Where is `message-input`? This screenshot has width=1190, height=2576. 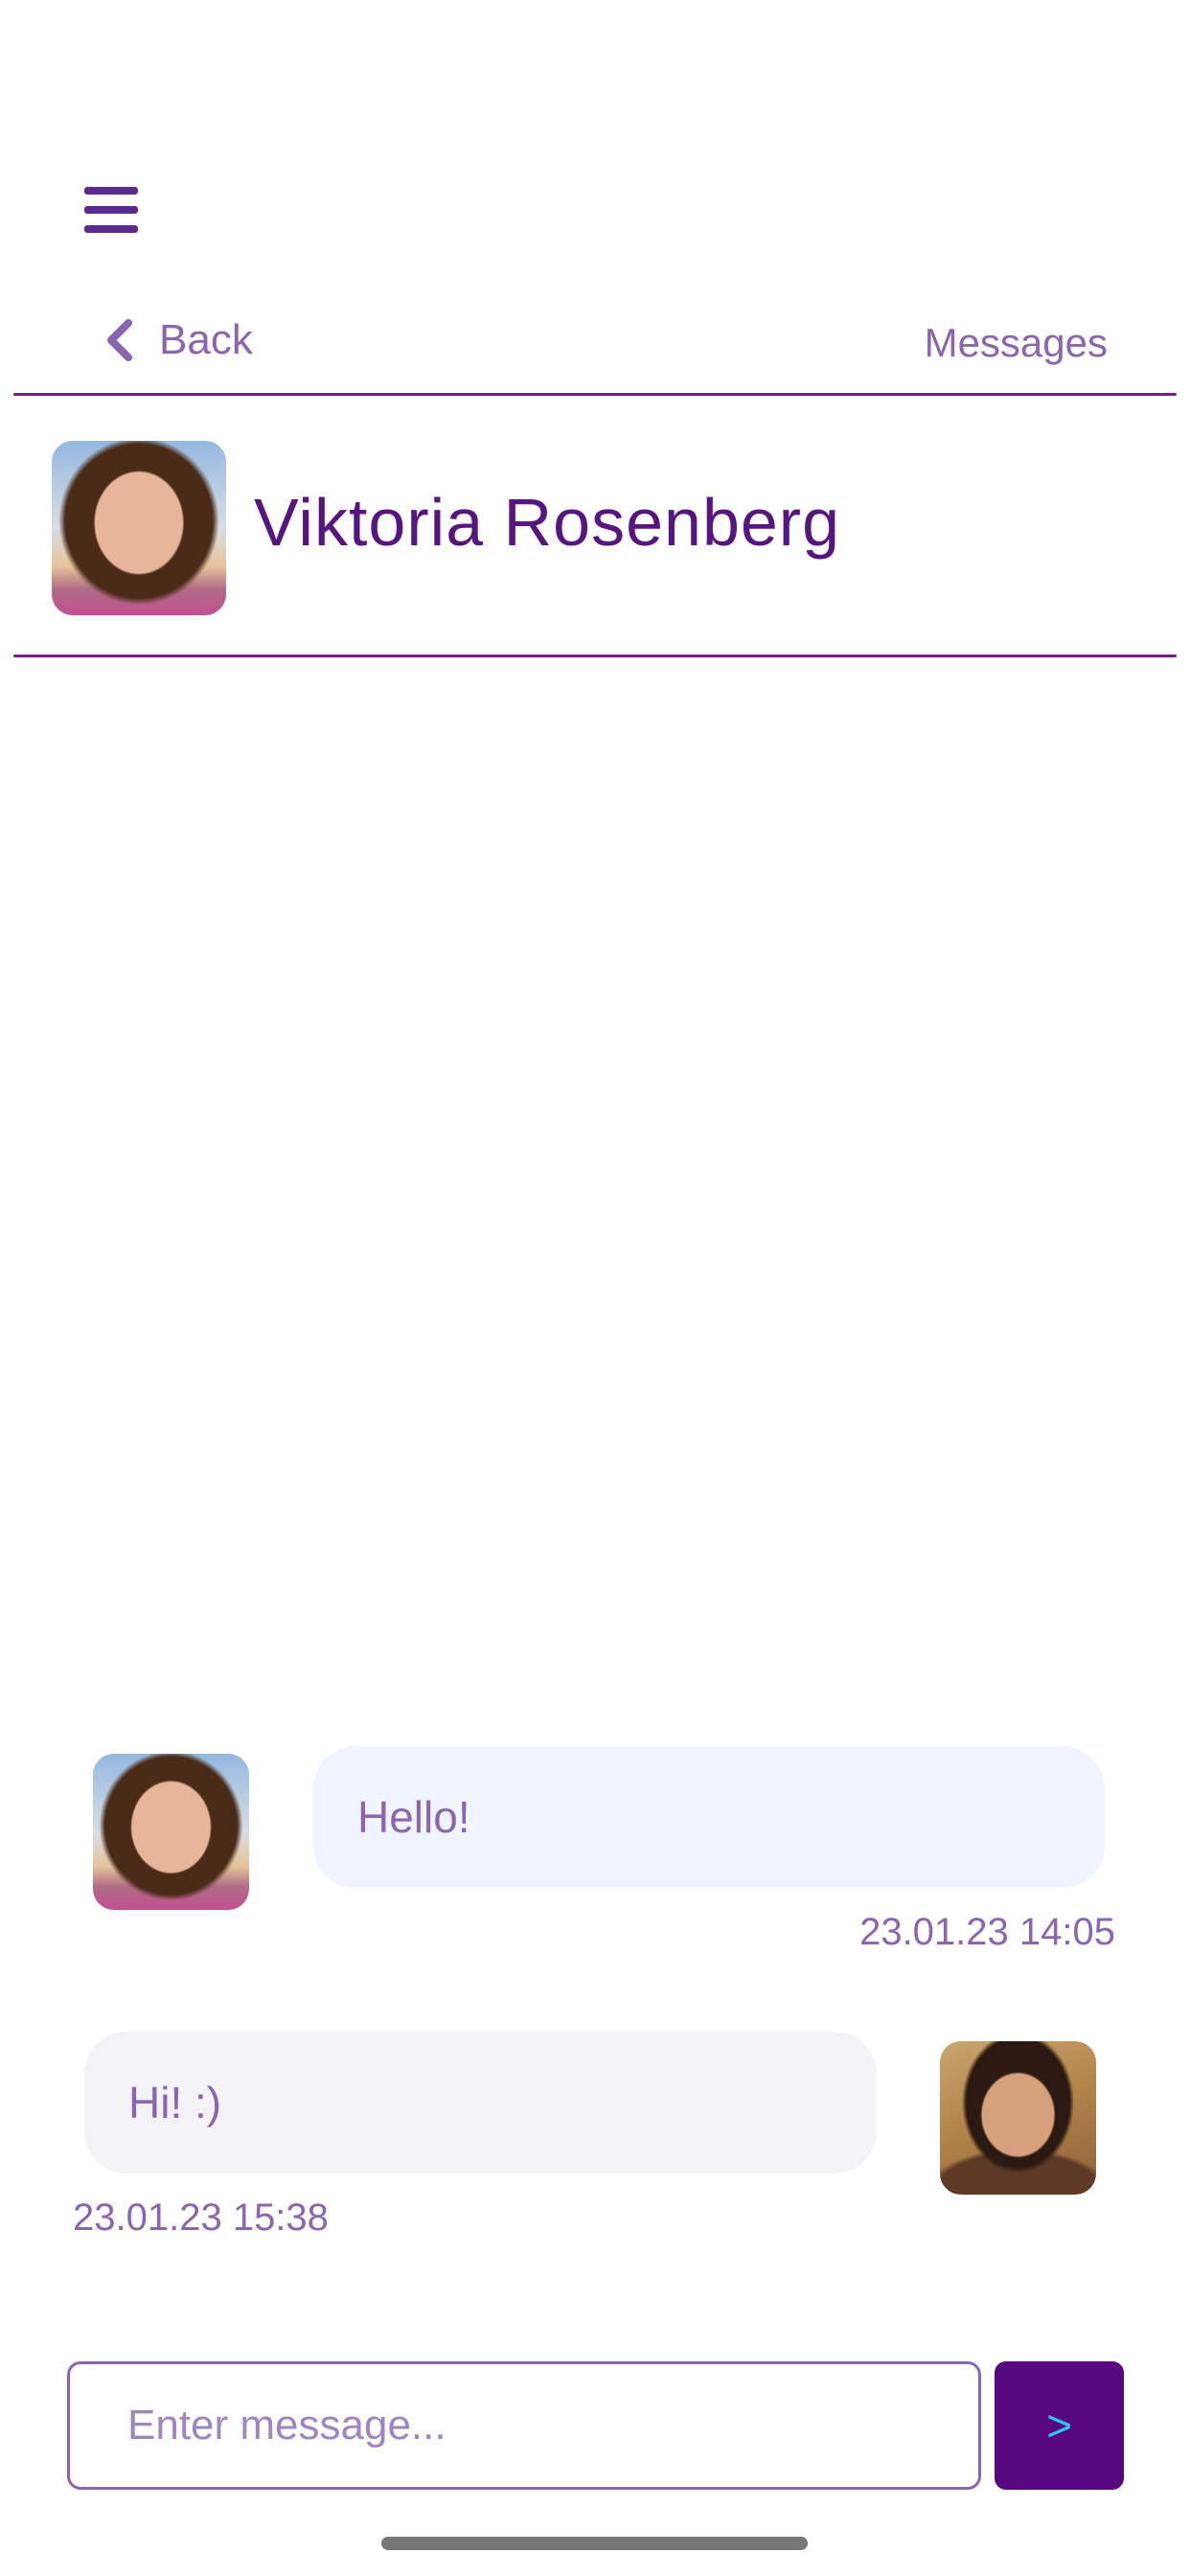
message-input is located at coordinates (524, 2425).